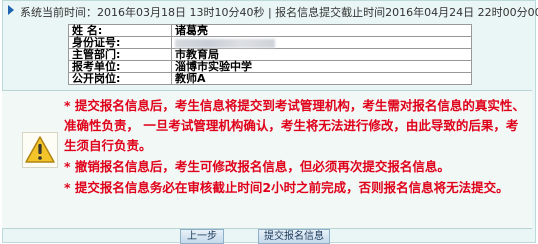  I want to click on position-value: 教师A, so click(321, 78).